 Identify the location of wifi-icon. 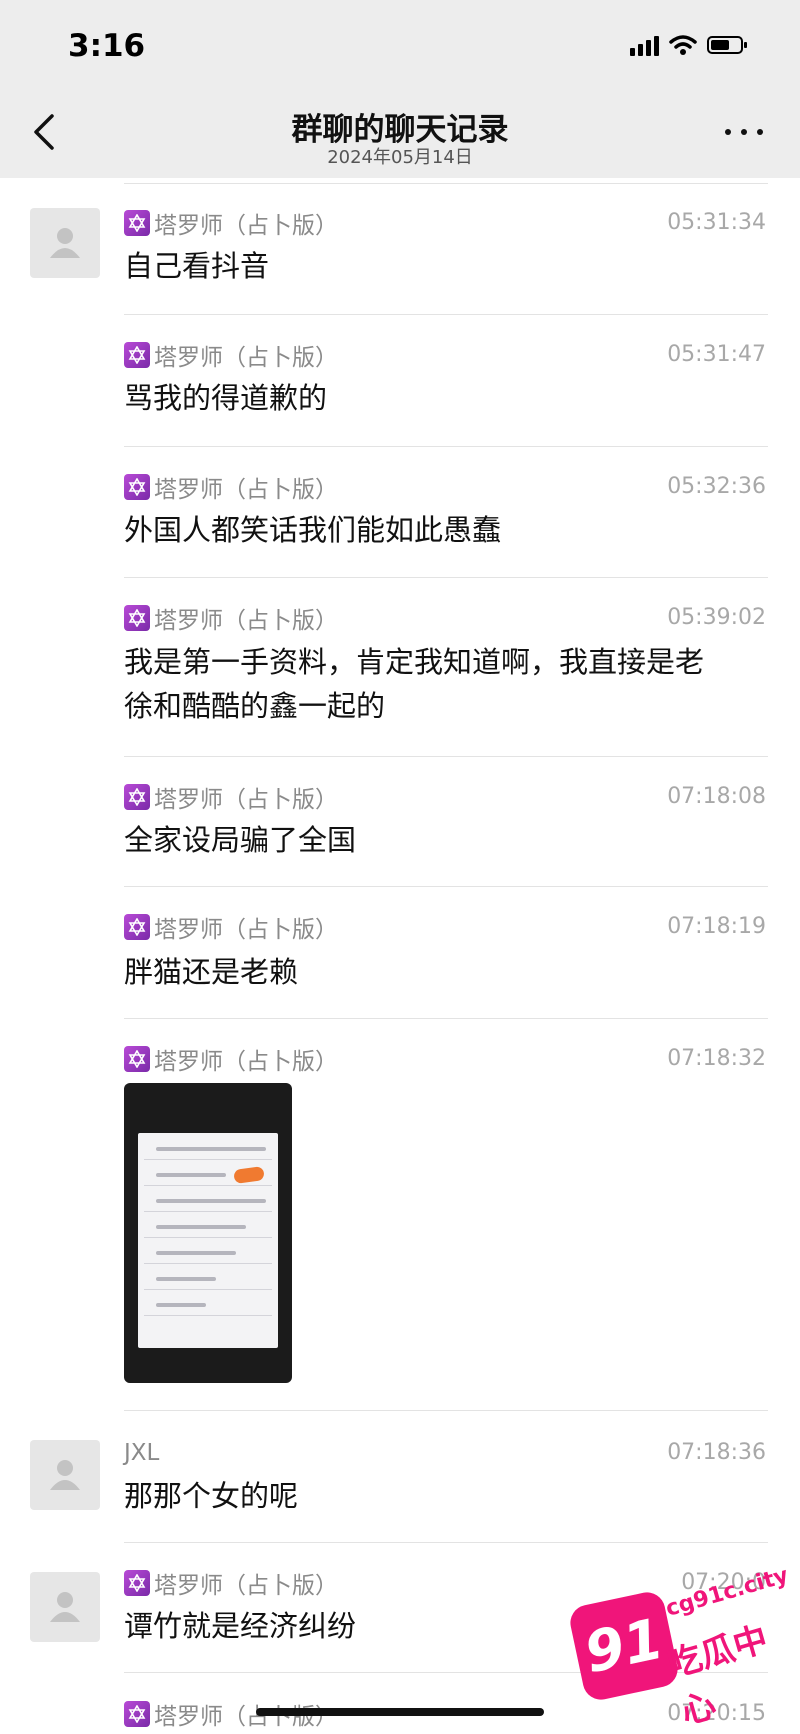
(683, 45).